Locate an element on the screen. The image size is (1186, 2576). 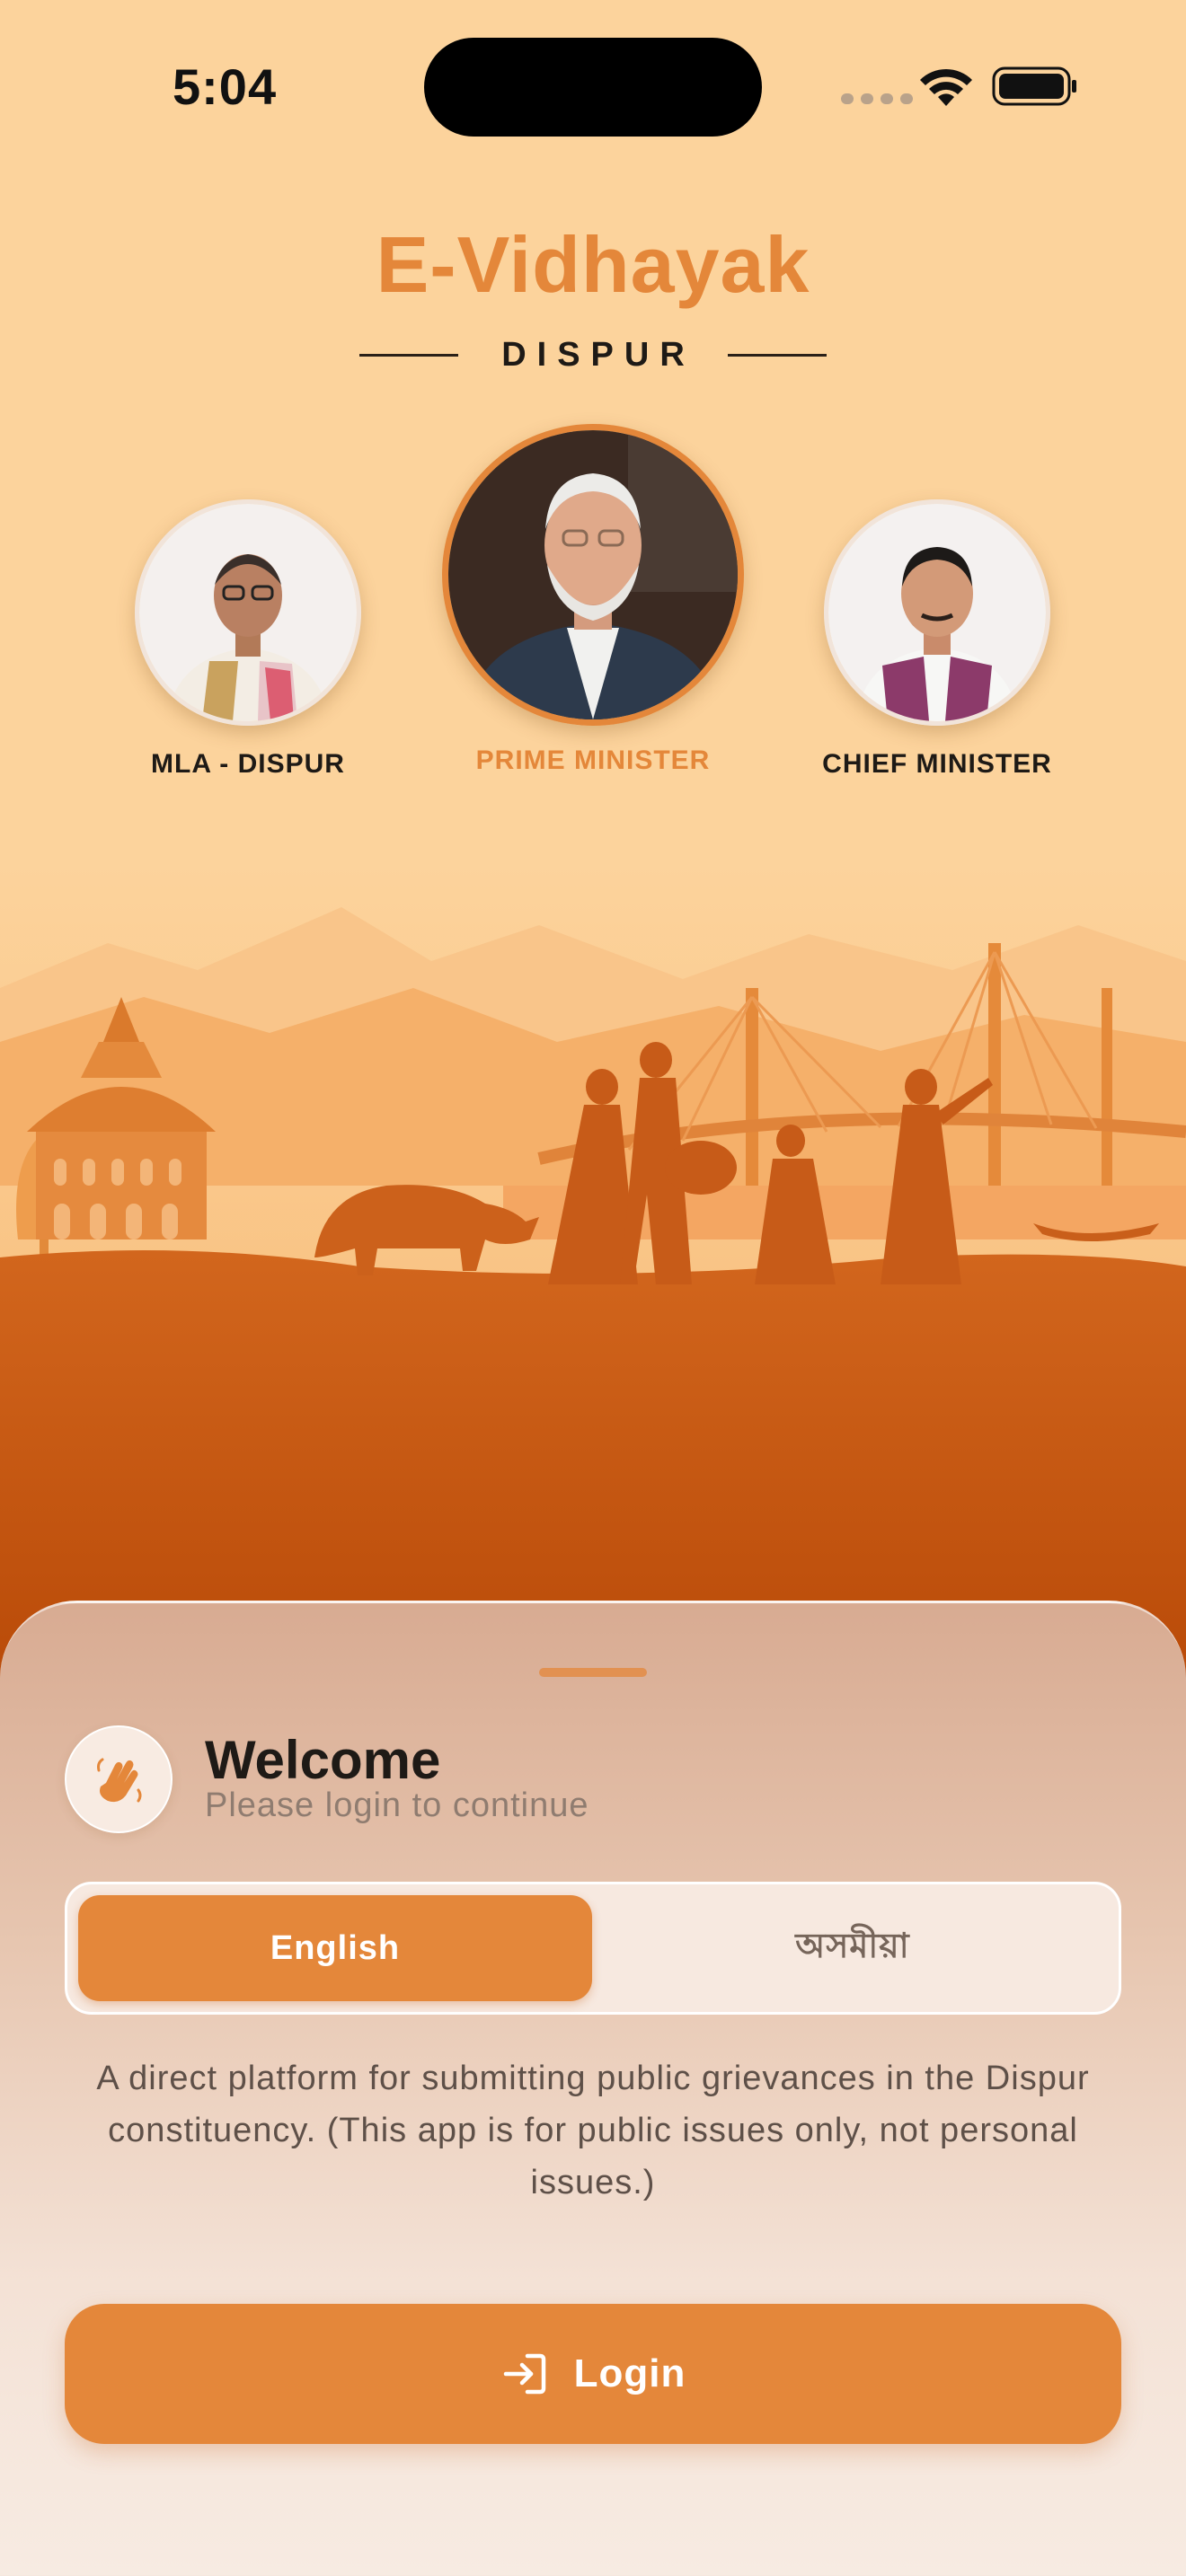
welcome-badge is located at coordinates (119, 1779).